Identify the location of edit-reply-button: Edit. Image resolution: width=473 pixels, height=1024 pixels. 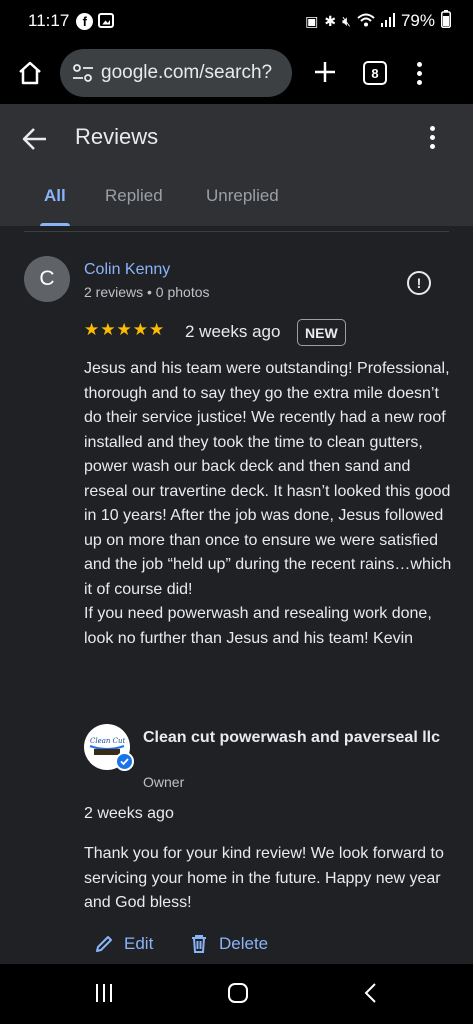
(123, 944).